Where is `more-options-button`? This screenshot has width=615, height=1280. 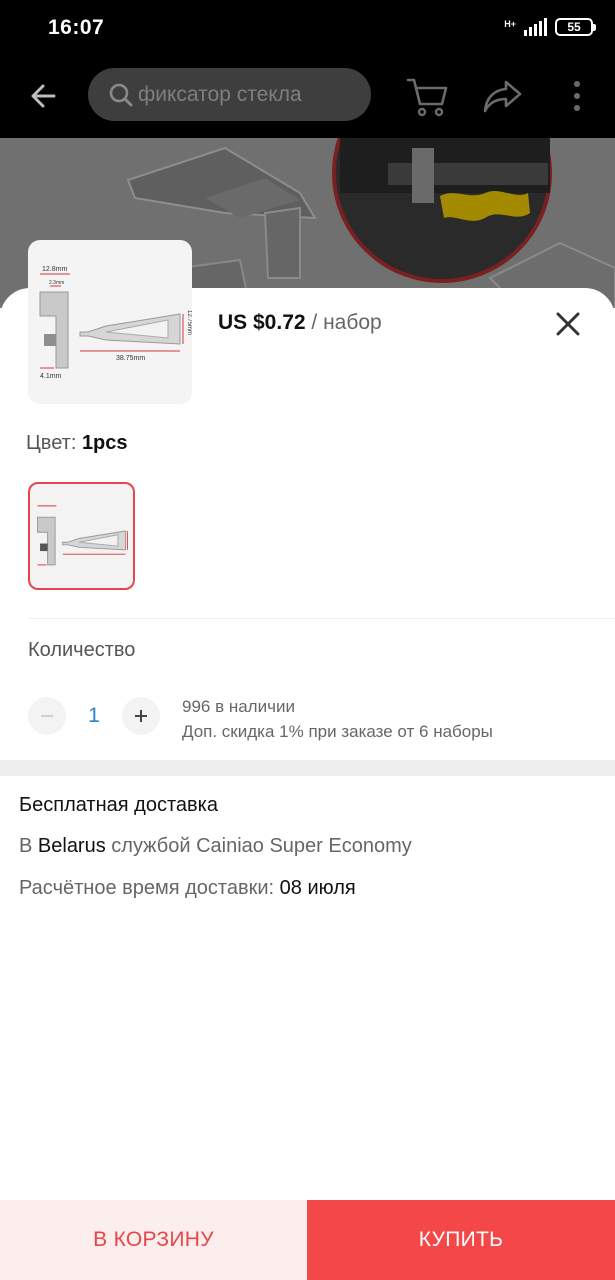 more-options-button is located at coordinates (577, 96).